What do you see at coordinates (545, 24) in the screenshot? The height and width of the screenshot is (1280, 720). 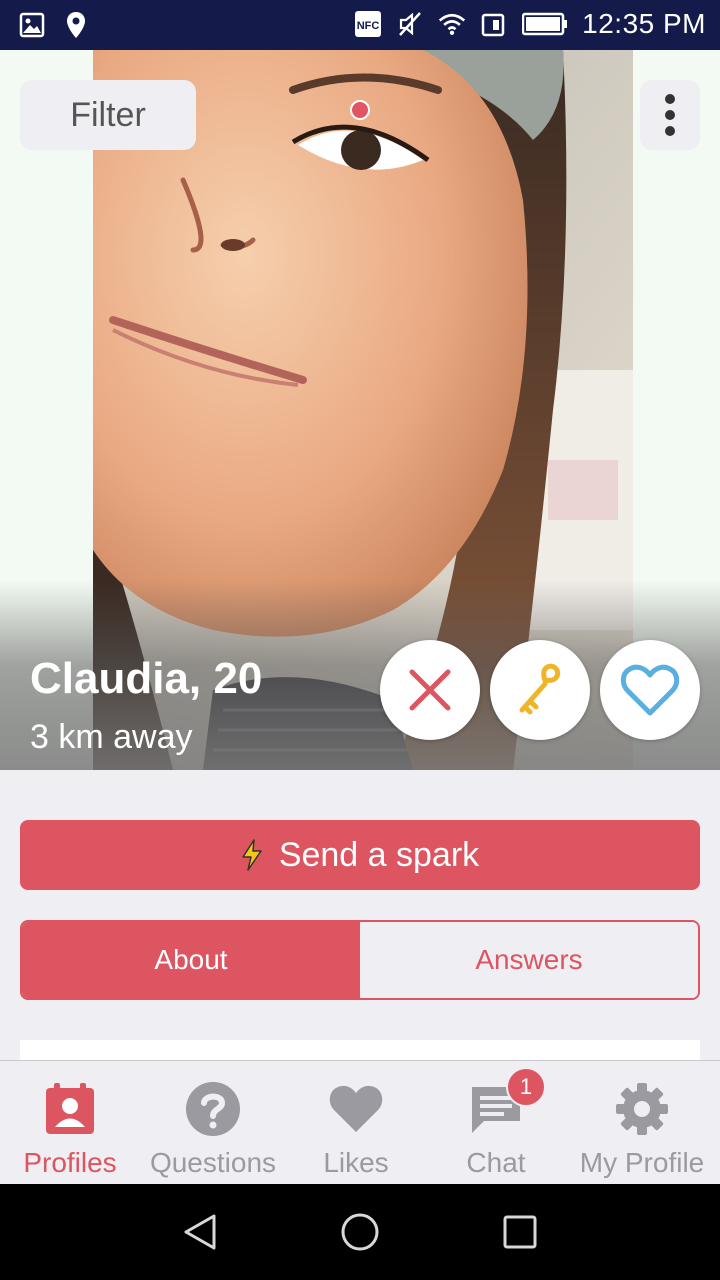 I see `battery-icon` at bounding box center [545, 24].